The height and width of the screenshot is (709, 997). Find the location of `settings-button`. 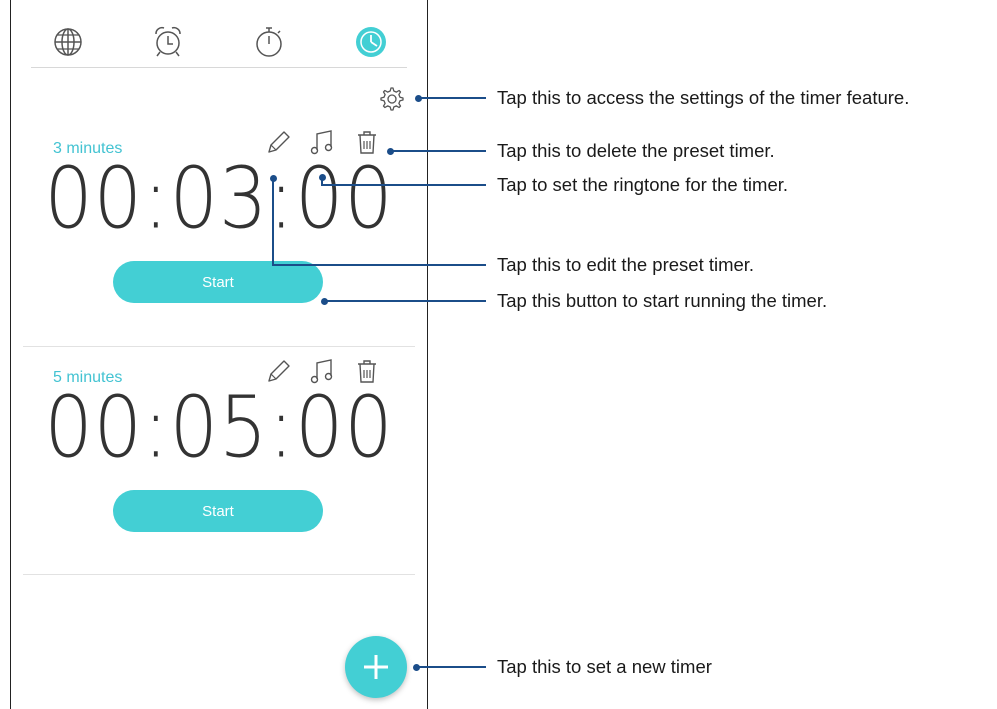

settings-button is located at coordinates (391, 99).